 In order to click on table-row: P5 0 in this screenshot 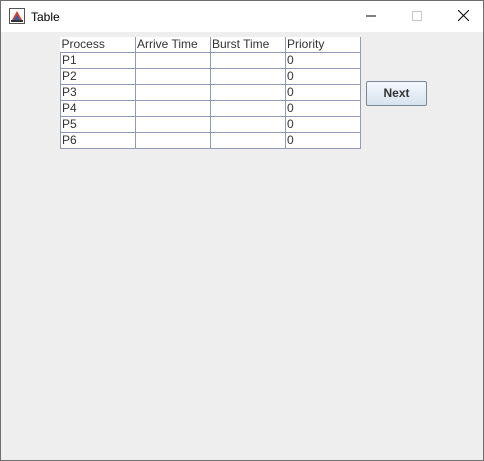, I will do `click(210, 124)`.